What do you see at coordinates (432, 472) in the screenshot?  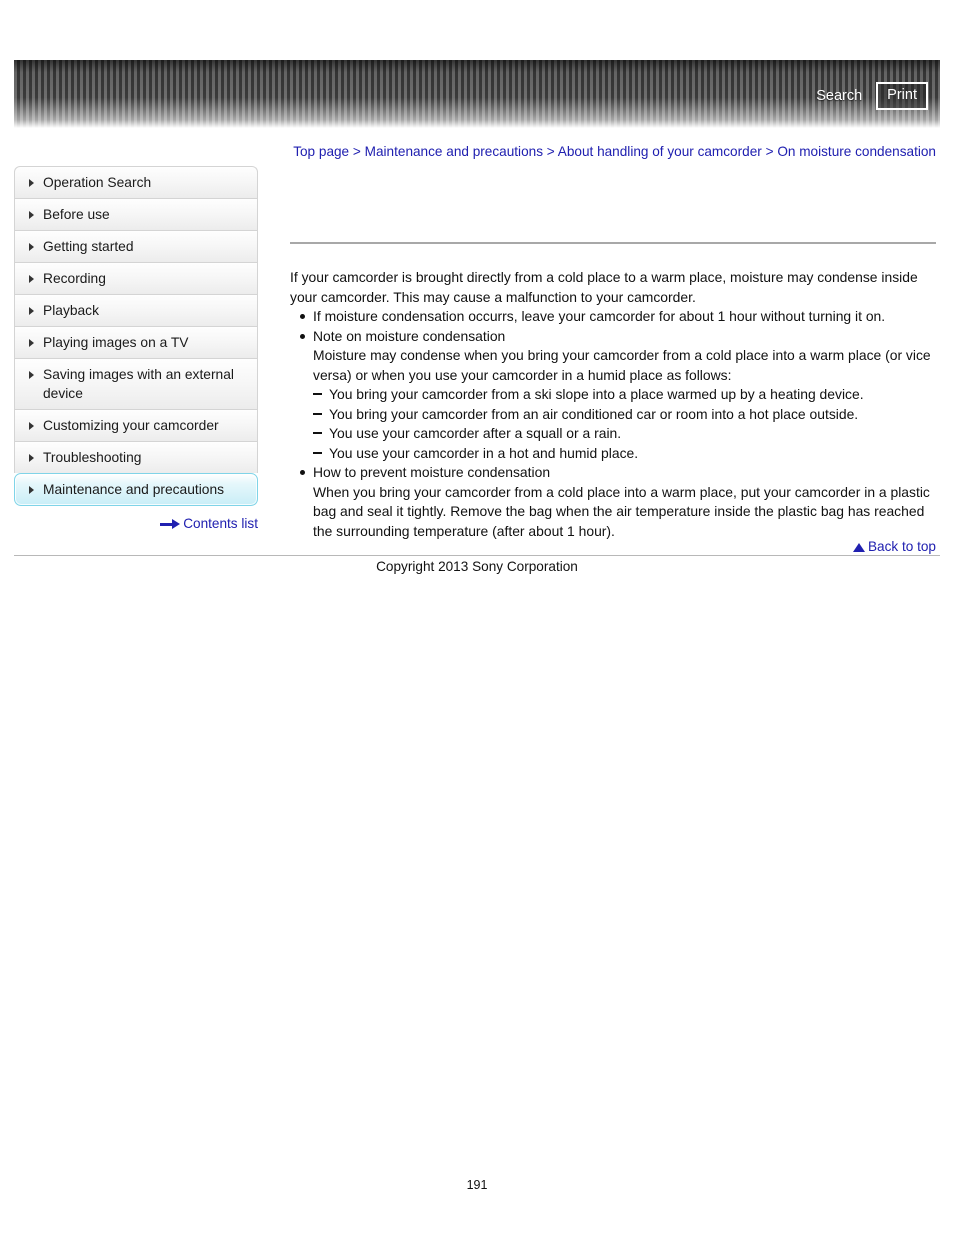 I see `list-item-text: How to prevent moisture condensation` at bounding box center [432, 472].